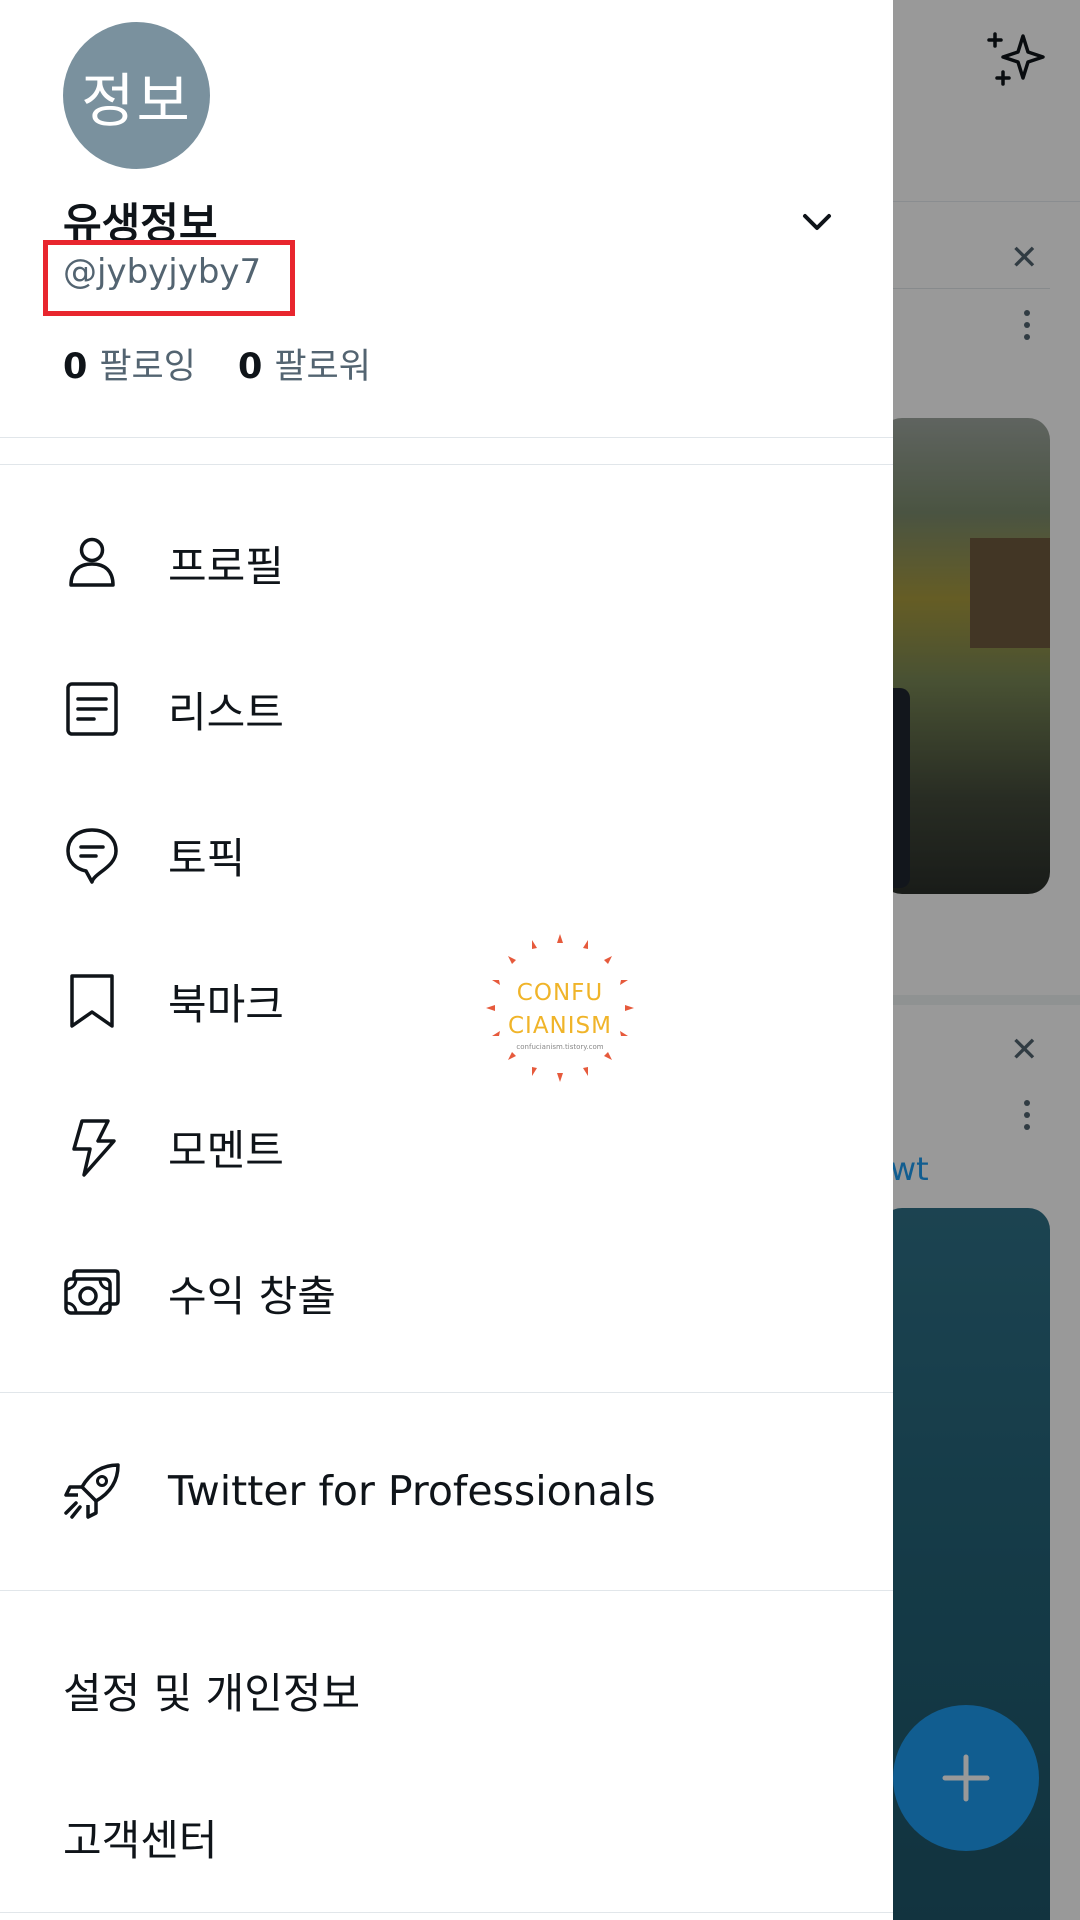 This screenshot has height=1920, width=1080. What do you see at coordinates (226, 712) in the screenshot?
I see `menu-item-label: 리스트` at bounding box center [226, 712].